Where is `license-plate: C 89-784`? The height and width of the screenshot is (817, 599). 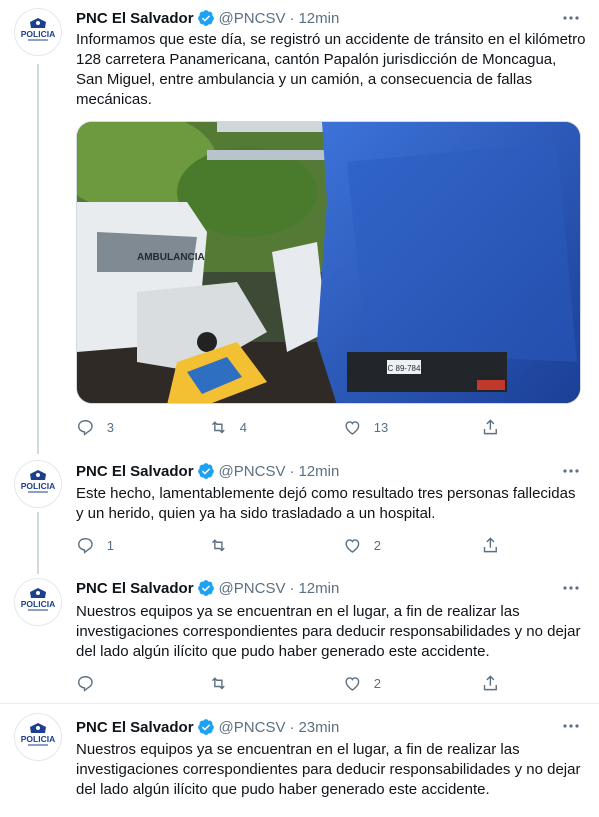
license-plate: C 89-784 is located at coordinates (404, 368).